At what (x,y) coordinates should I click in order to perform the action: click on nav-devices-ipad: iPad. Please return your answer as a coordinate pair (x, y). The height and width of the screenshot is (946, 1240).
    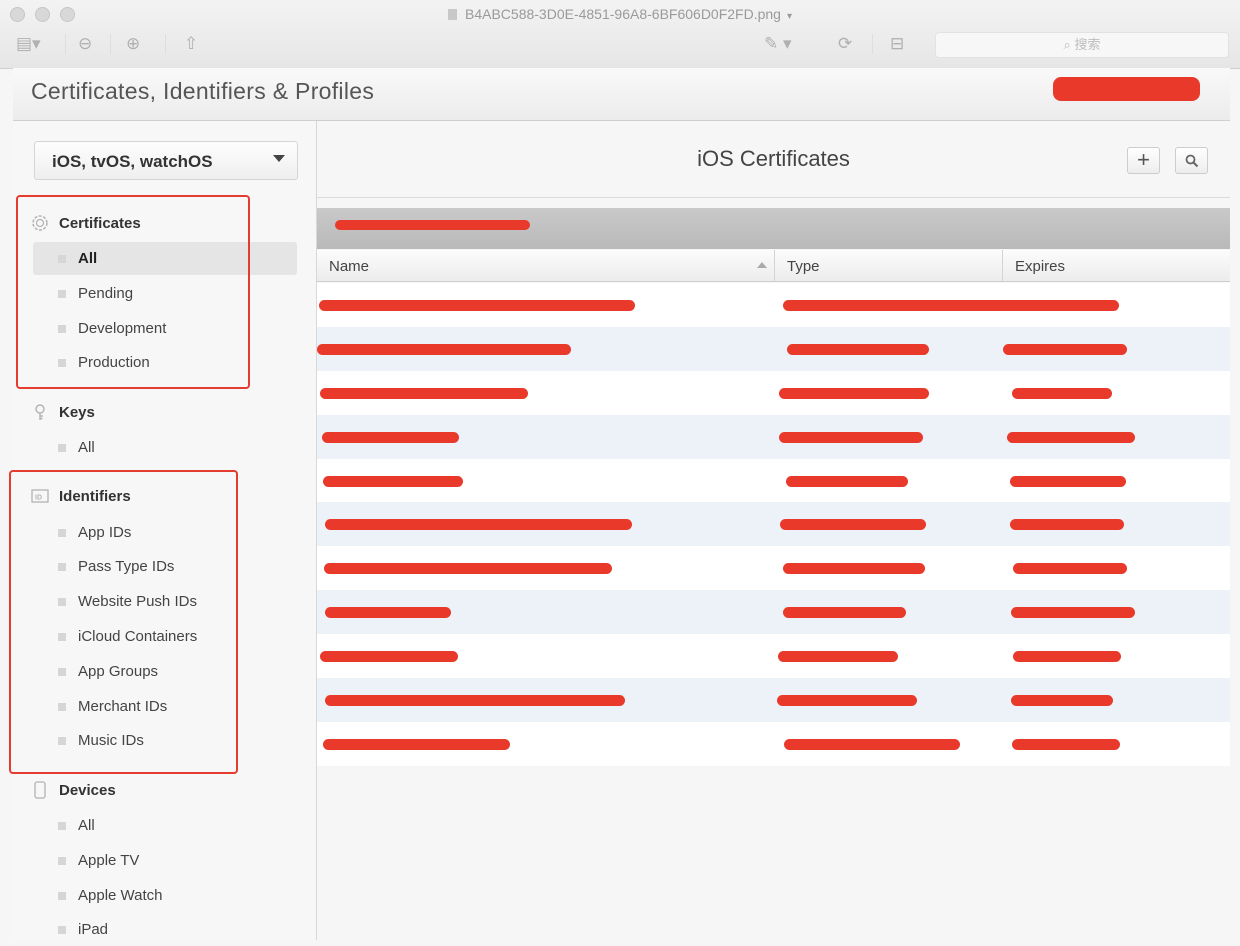
    Looking at the image, I should click on (165, 929).